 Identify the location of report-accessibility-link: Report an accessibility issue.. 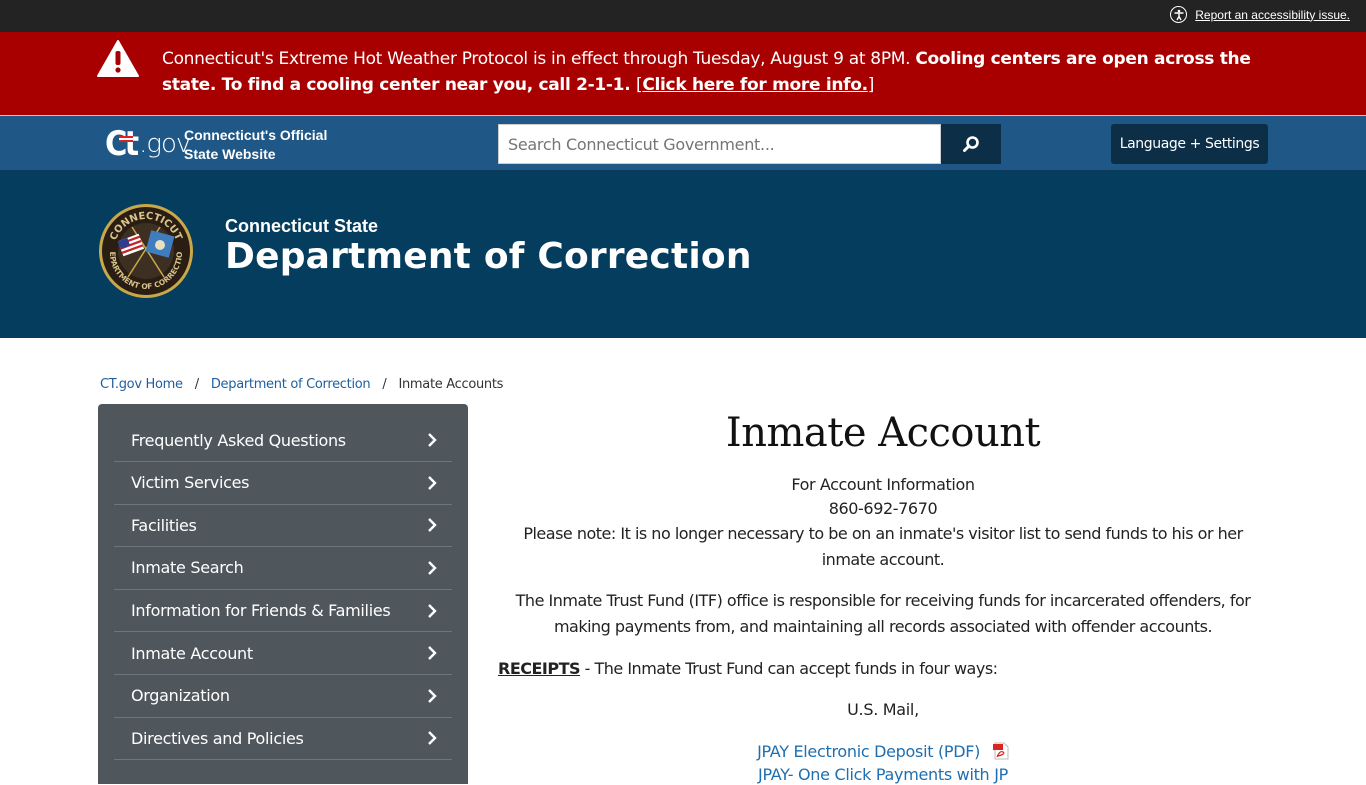
(1260, 14).